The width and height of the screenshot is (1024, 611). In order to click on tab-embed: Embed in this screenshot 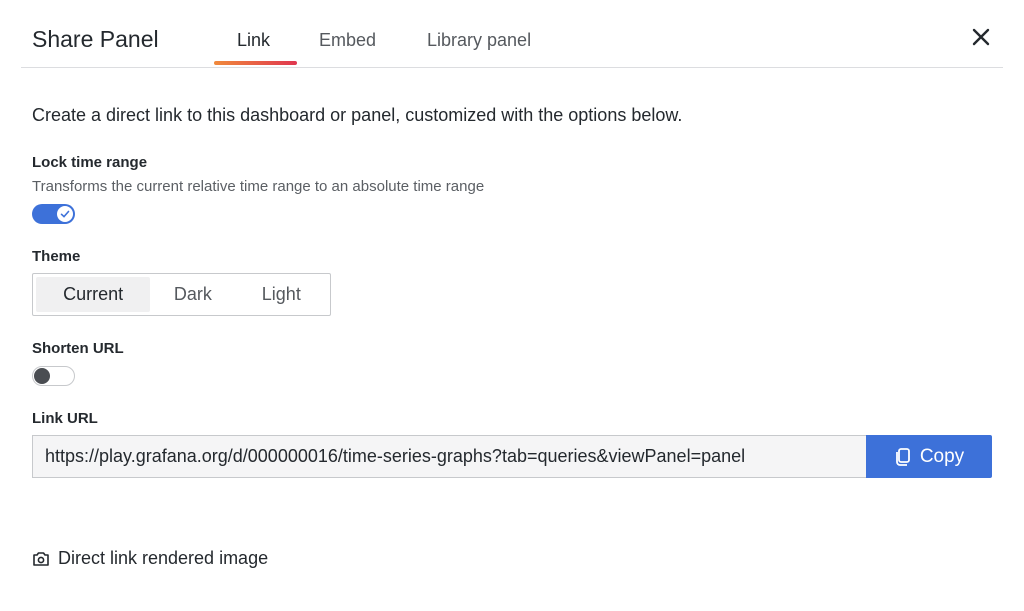, I will do `click(347, 40)`.